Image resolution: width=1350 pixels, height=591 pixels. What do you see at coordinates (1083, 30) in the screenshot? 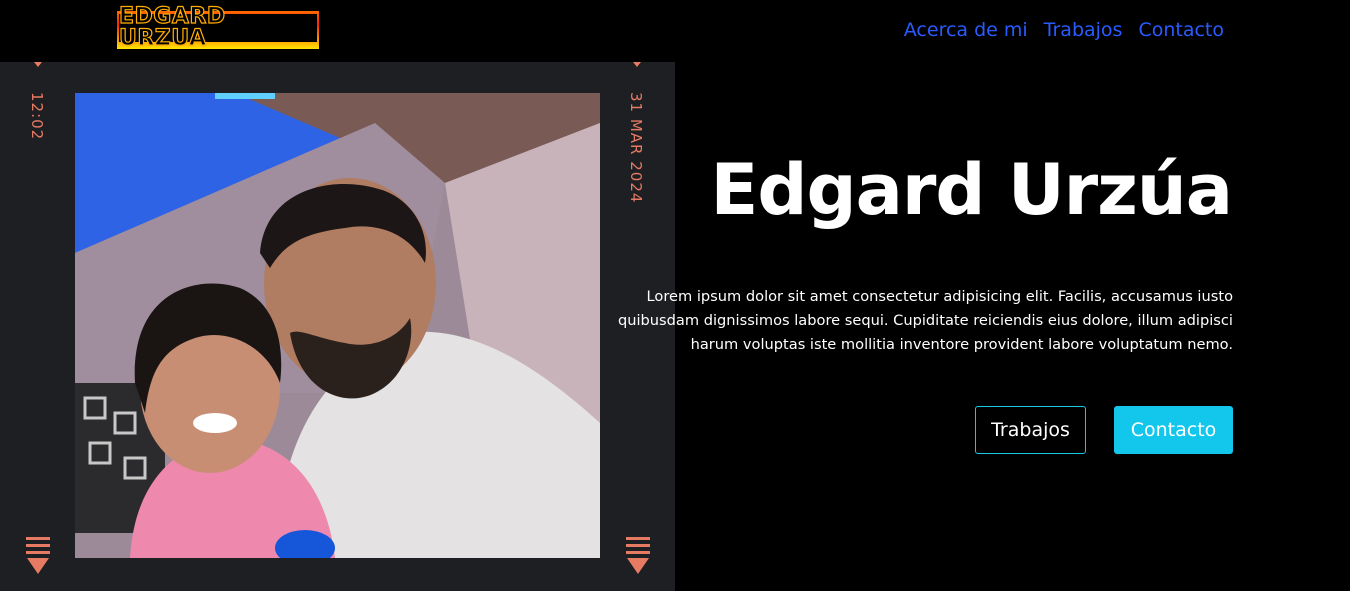
I see `nav-link-works: Trabajos` at bounding box center [1083, 30].